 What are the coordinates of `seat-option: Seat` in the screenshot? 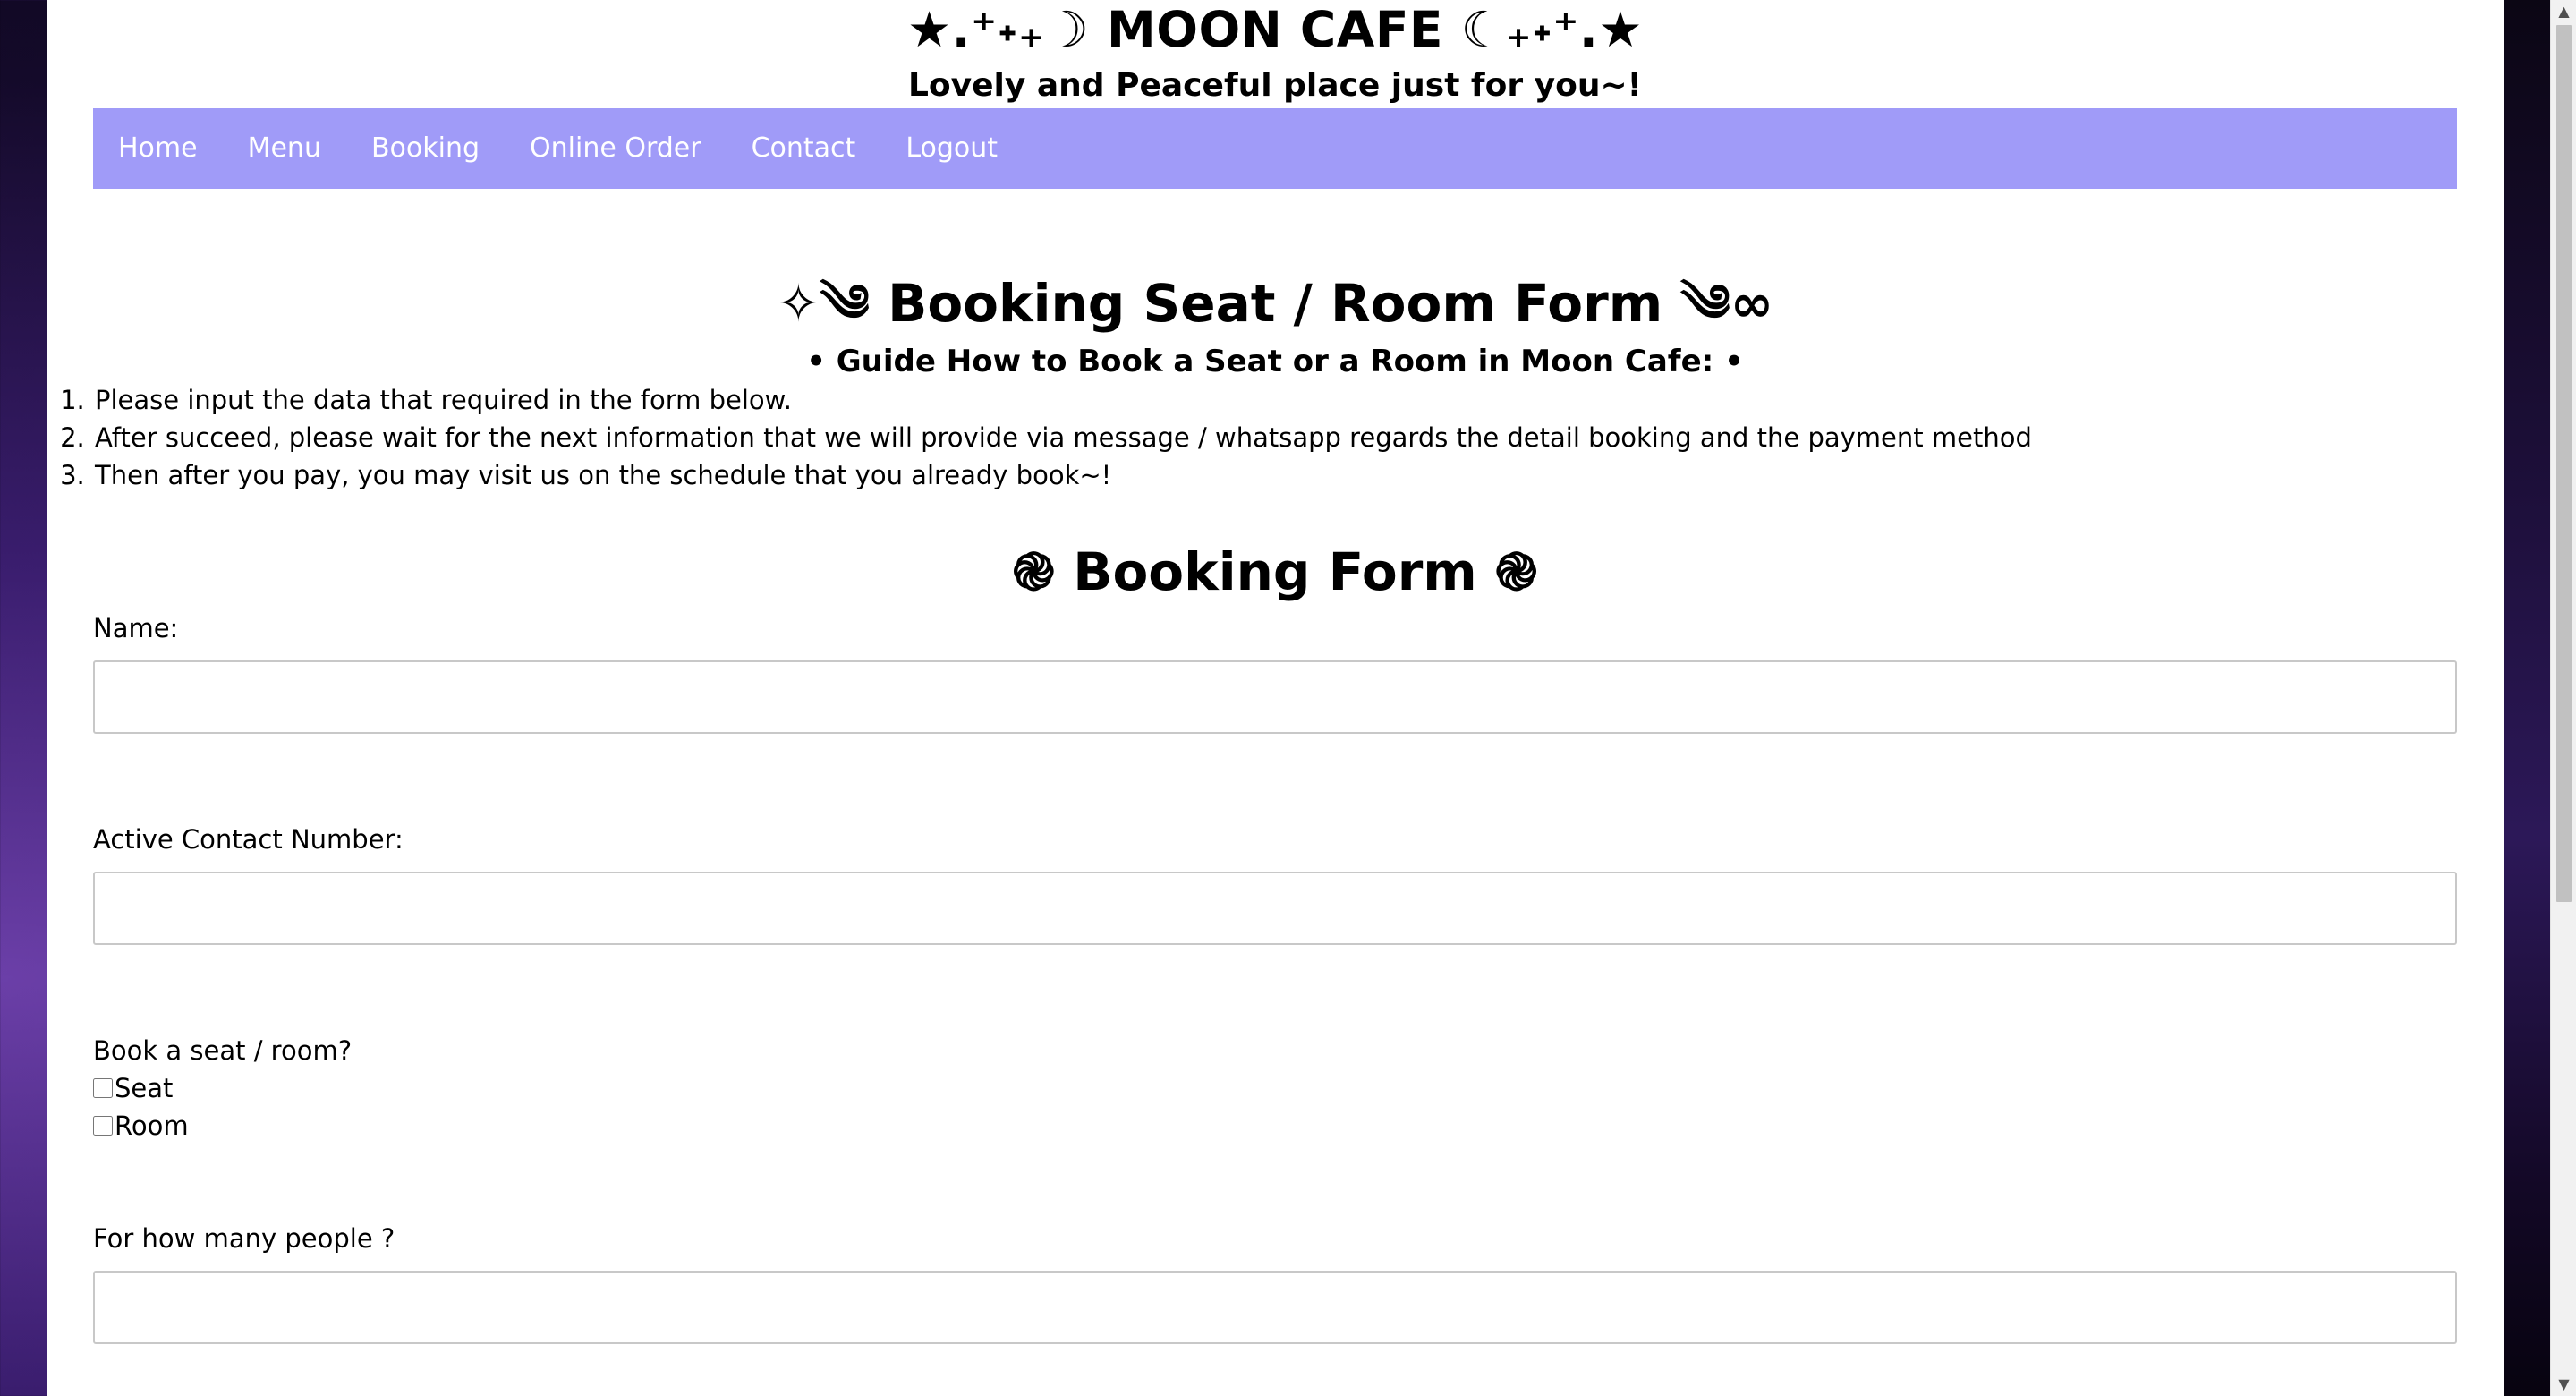 It's located at (133, 1088).